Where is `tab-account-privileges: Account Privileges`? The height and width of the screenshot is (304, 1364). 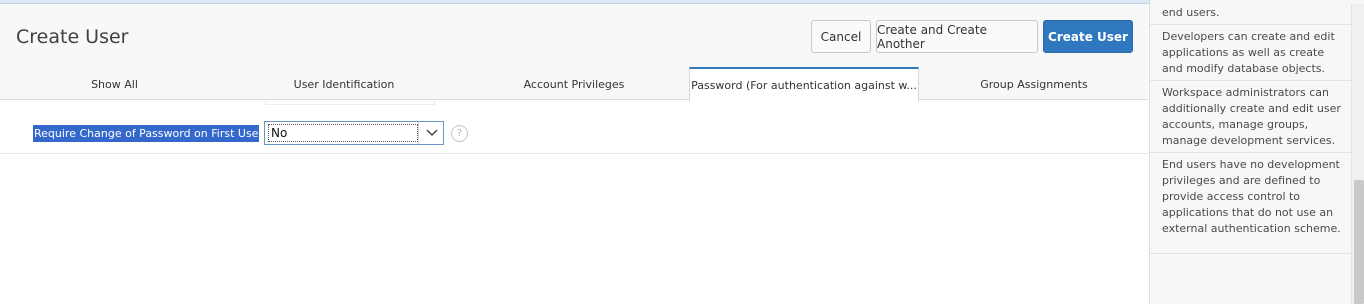 tab-account-privileges: Account Privileges is located at coordinates (574, 84).